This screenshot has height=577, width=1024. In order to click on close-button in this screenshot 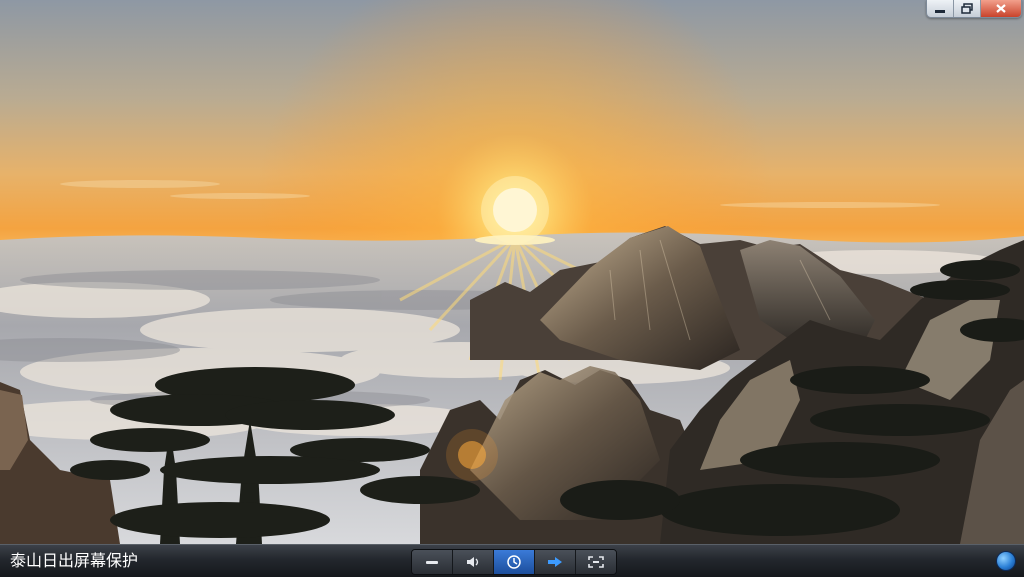, I will do `click(1000, 8)`.